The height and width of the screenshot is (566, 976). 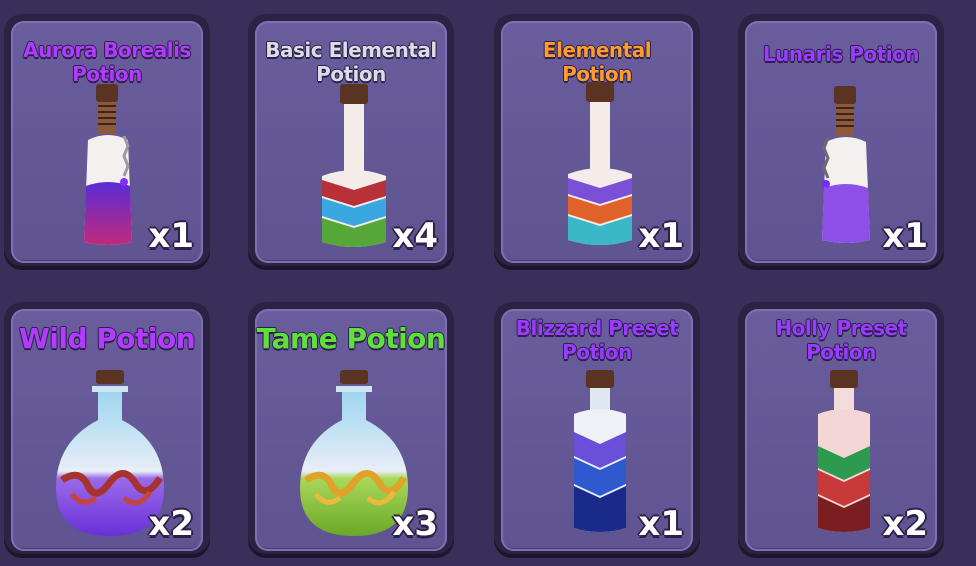 I want to click on holly-preset-potion-icon, so click(x=844, y=451).